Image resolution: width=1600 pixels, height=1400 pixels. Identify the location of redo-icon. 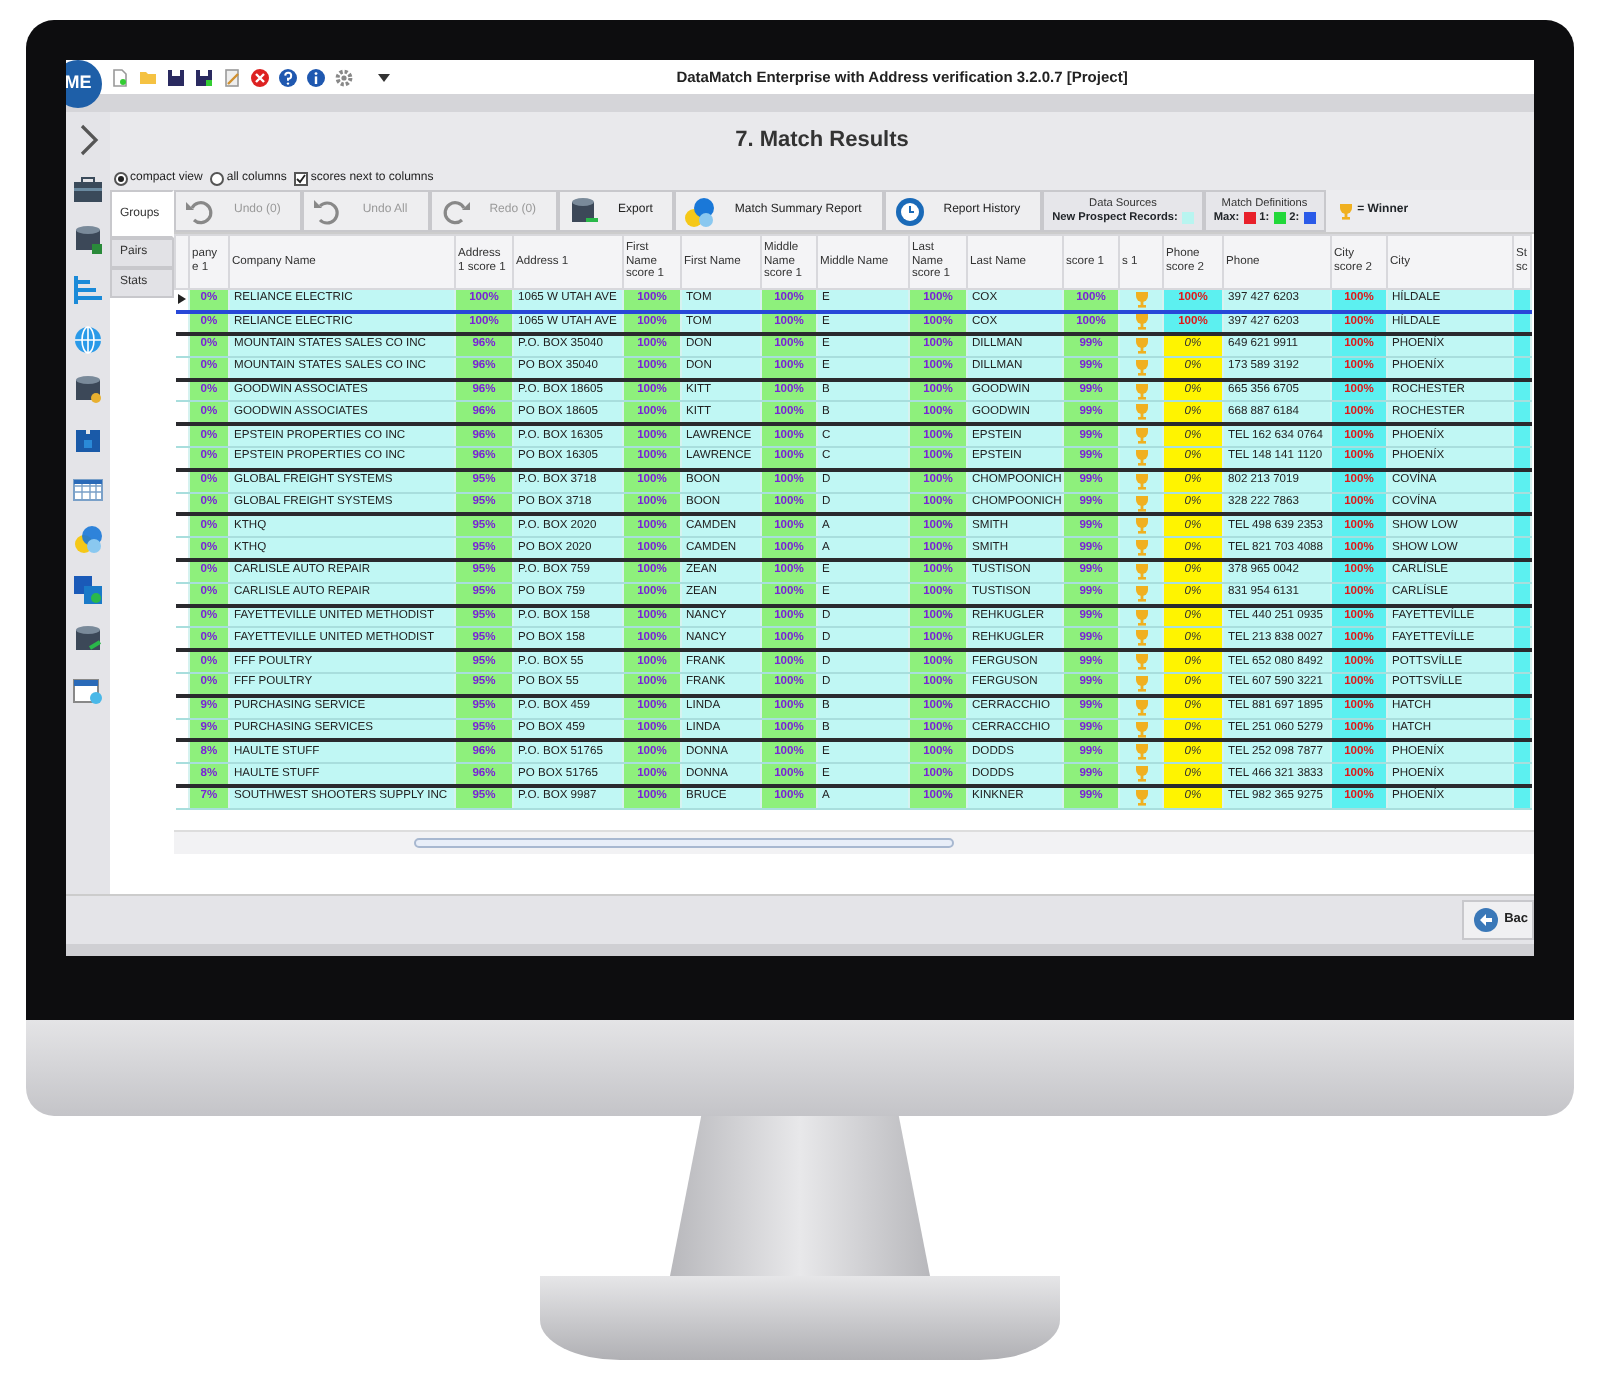
(455, 211).